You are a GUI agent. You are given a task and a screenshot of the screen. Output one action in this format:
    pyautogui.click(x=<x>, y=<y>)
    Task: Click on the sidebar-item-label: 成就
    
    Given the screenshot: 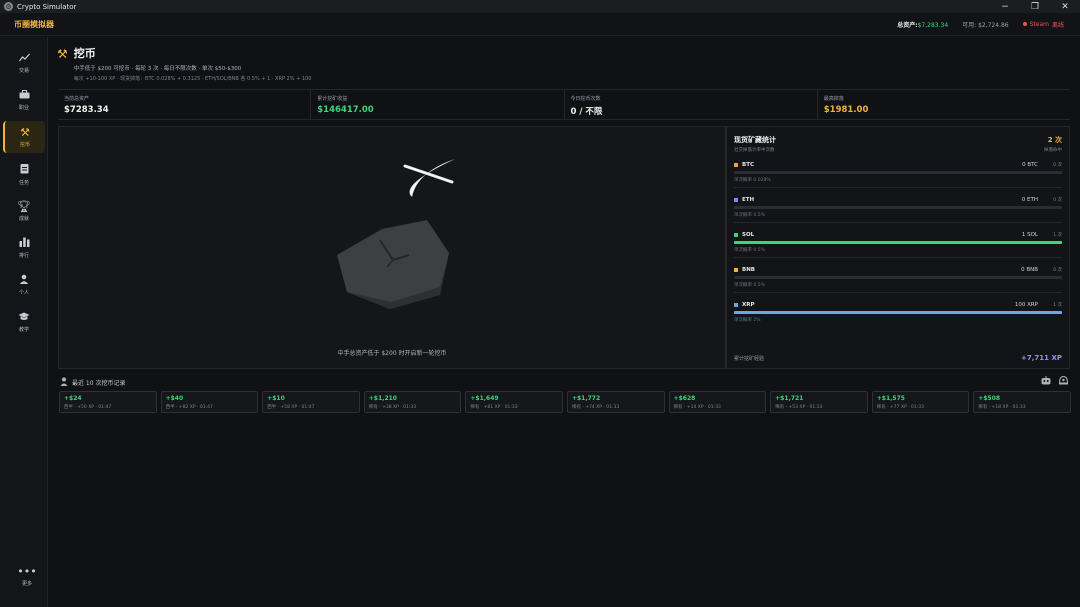 What is the action you would take?
    pyautogui.click(x=23, y=218)
    